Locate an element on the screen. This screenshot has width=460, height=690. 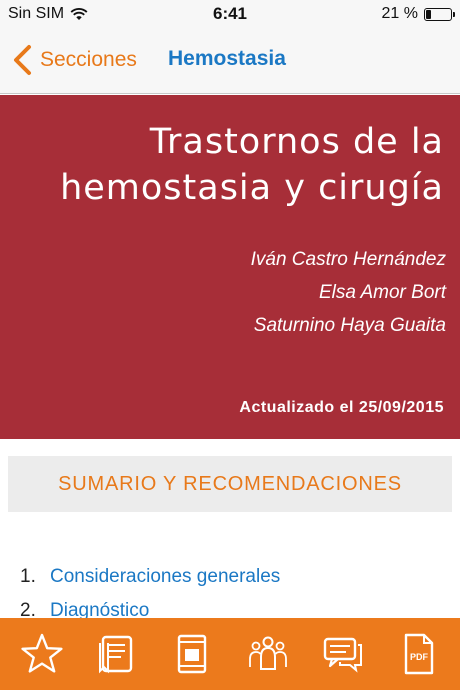
notes-icon is located at coordinates (115, 654).